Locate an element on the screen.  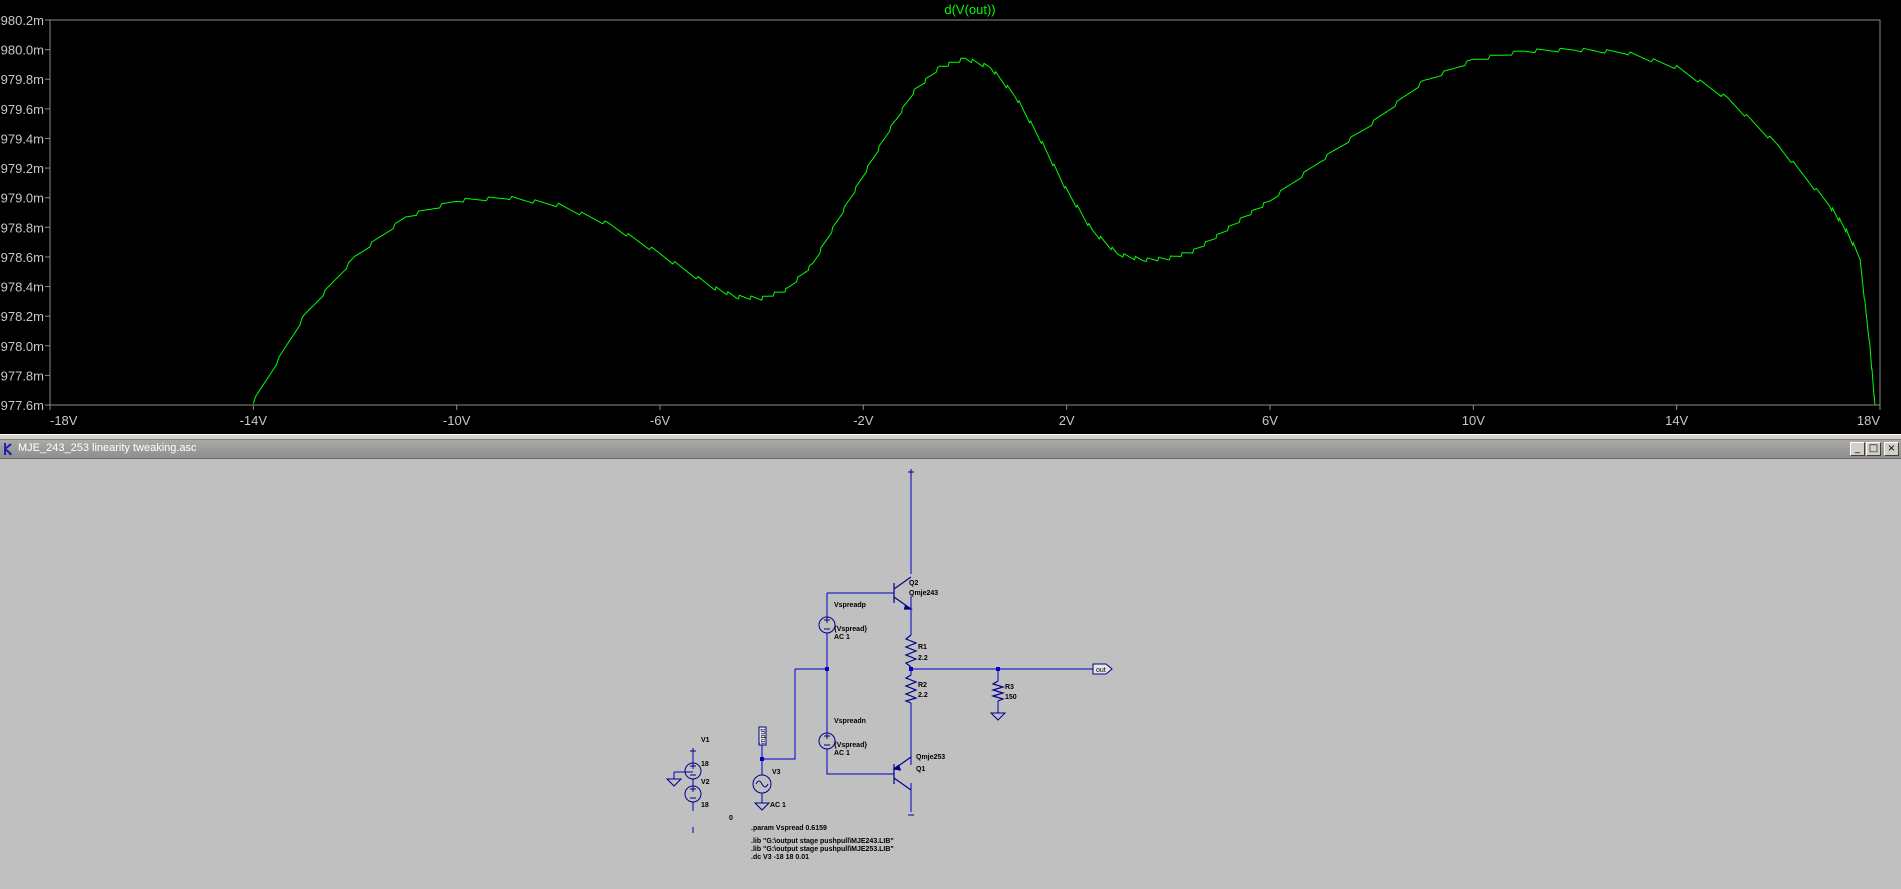
directive-dc: .dc V3 -18 18 0.01 is located at coordinates (780, 857).